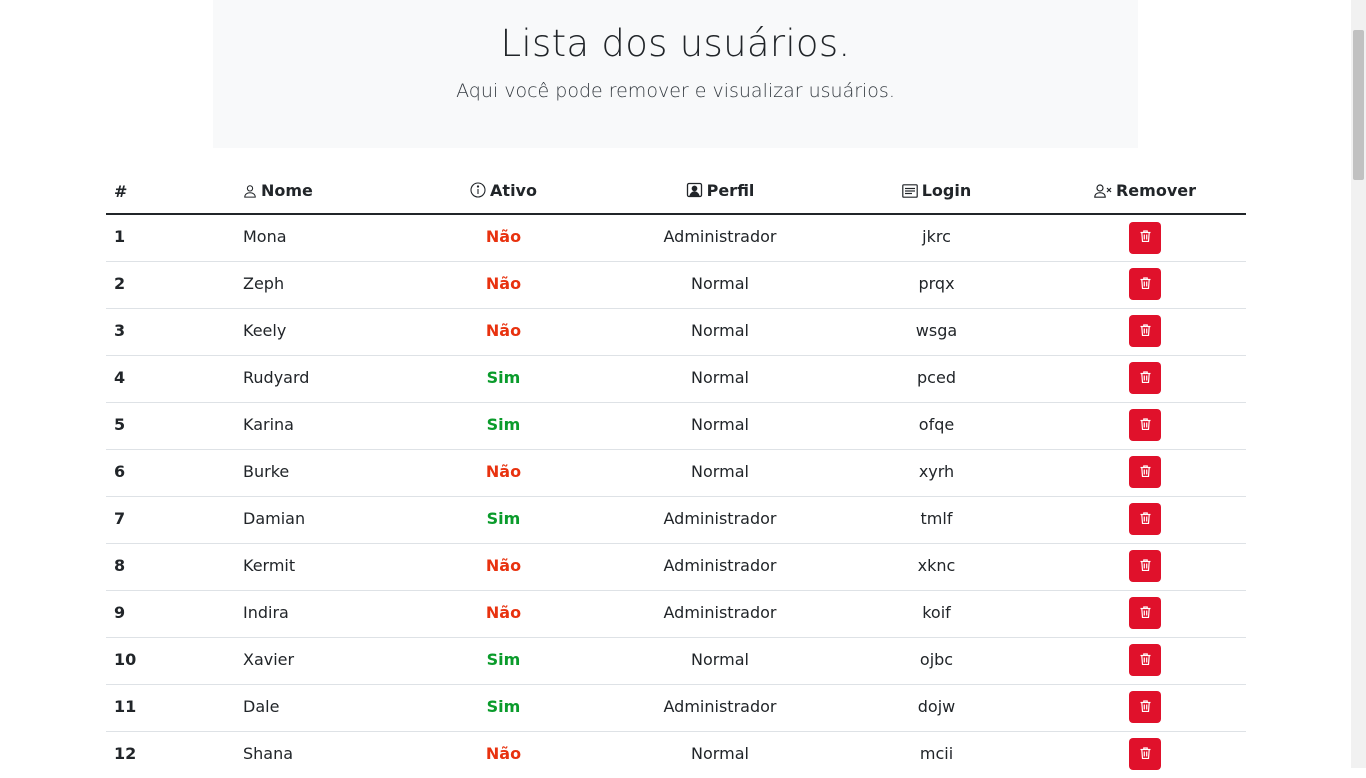  I want to click on cell-nome: Karina, so click(278, 425).